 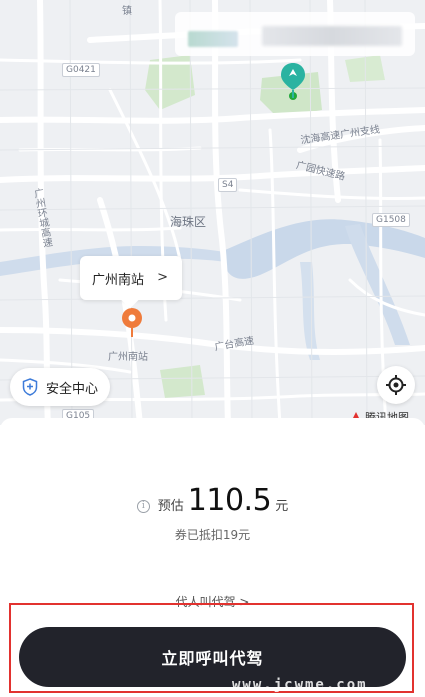 I want to click on map-label: 海珠区, so click(x=188, y=222).